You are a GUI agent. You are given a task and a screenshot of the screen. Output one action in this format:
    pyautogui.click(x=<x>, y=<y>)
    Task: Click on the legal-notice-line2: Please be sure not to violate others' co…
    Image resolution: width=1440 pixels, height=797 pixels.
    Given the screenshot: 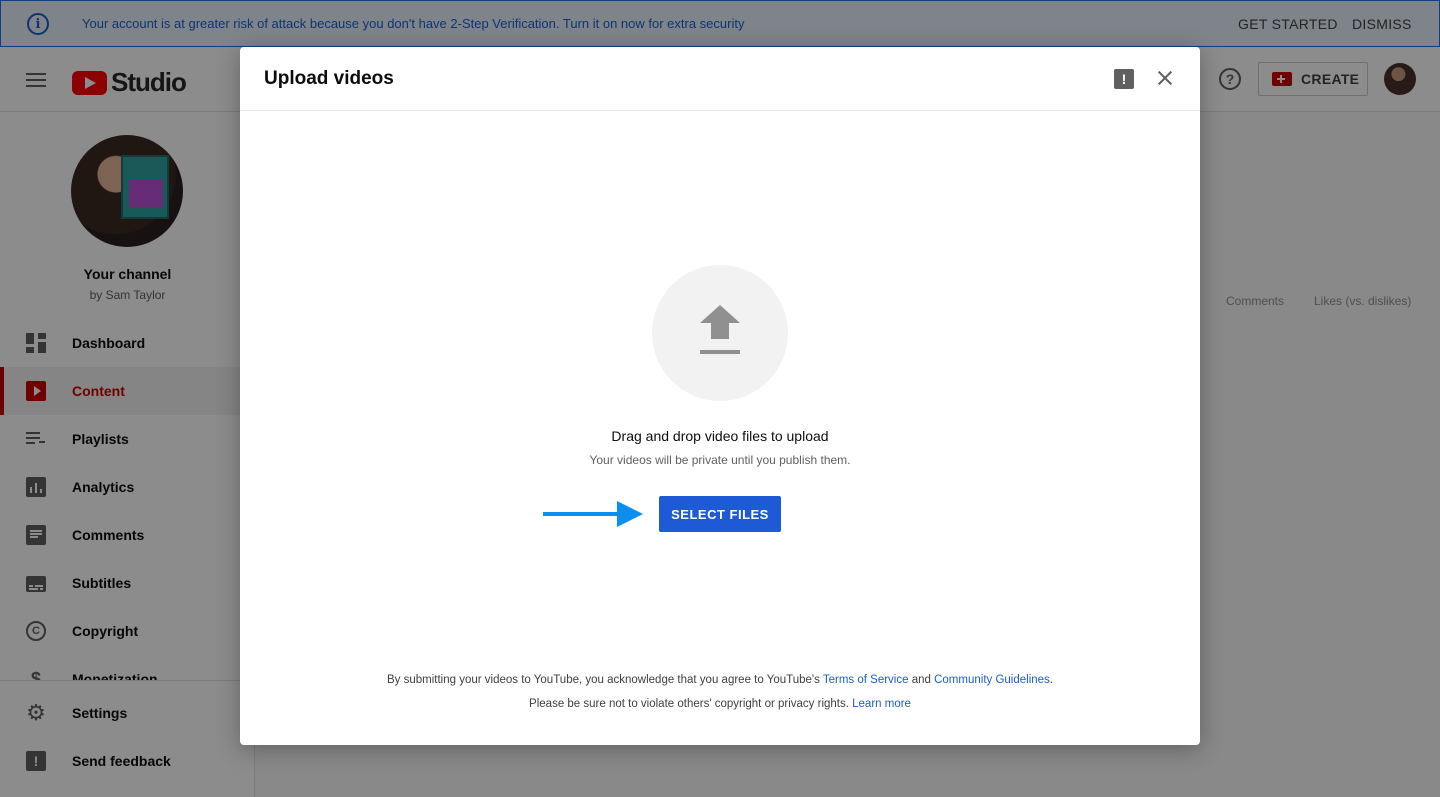 What is the action you would take?
    pyautogui.click(x=720, y=704)
    